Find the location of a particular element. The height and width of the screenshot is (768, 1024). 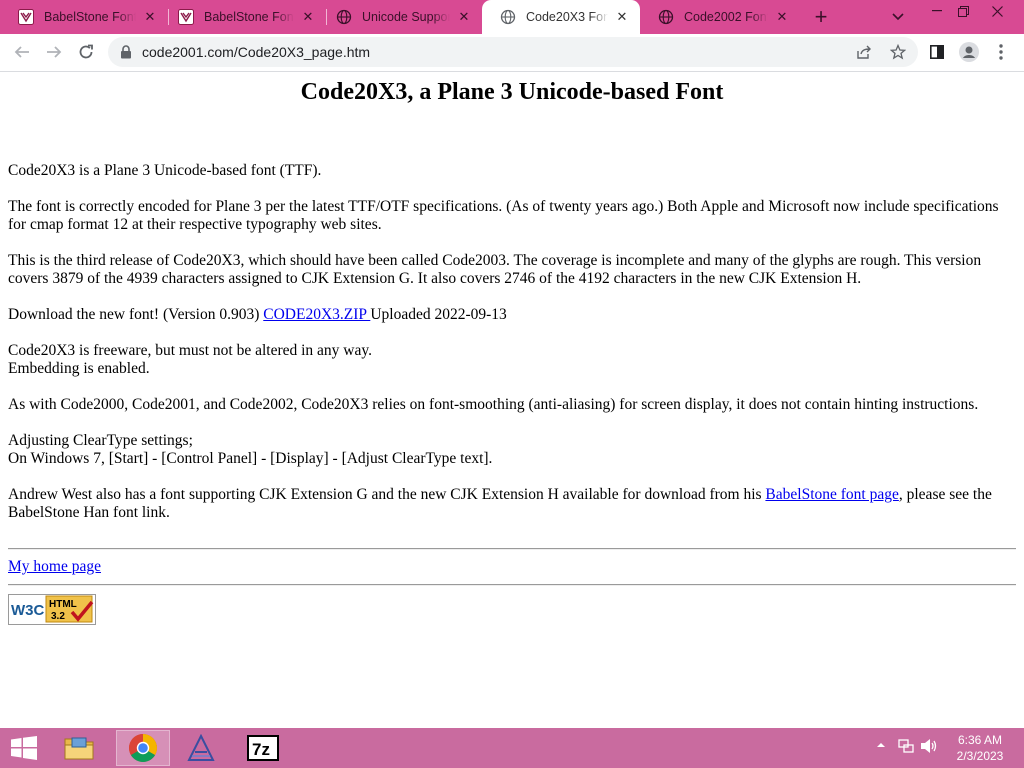

babelstone-font-page-link: BabelStone font page is located at coordinates (831, 494).